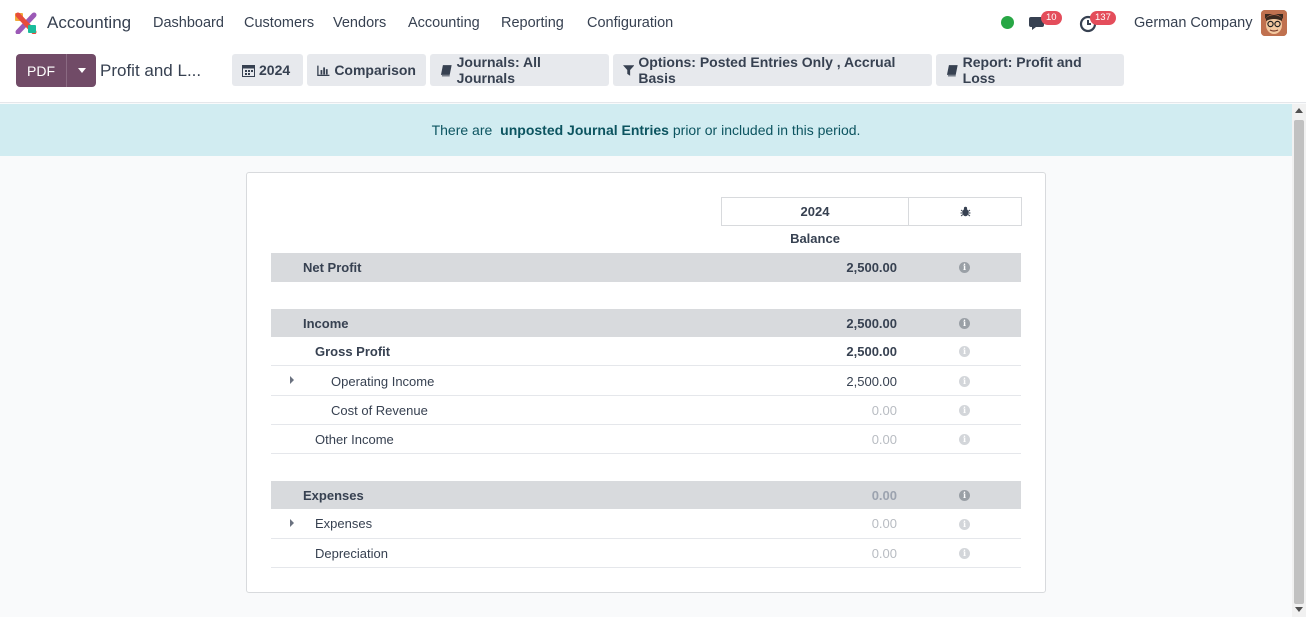 Image resolution: width=1306 pixels, height=617 pixels. I want to click on export-dropdown-toggle, so click(81, 70).